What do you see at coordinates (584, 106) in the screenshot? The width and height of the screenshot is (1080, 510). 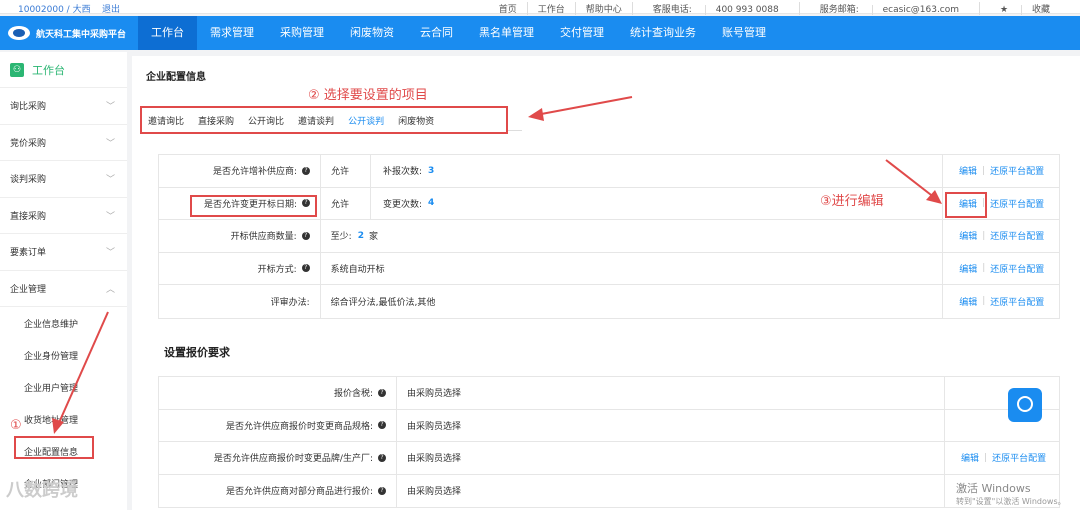 I see `arrow-line-step2` at bounding box center [584, 106].